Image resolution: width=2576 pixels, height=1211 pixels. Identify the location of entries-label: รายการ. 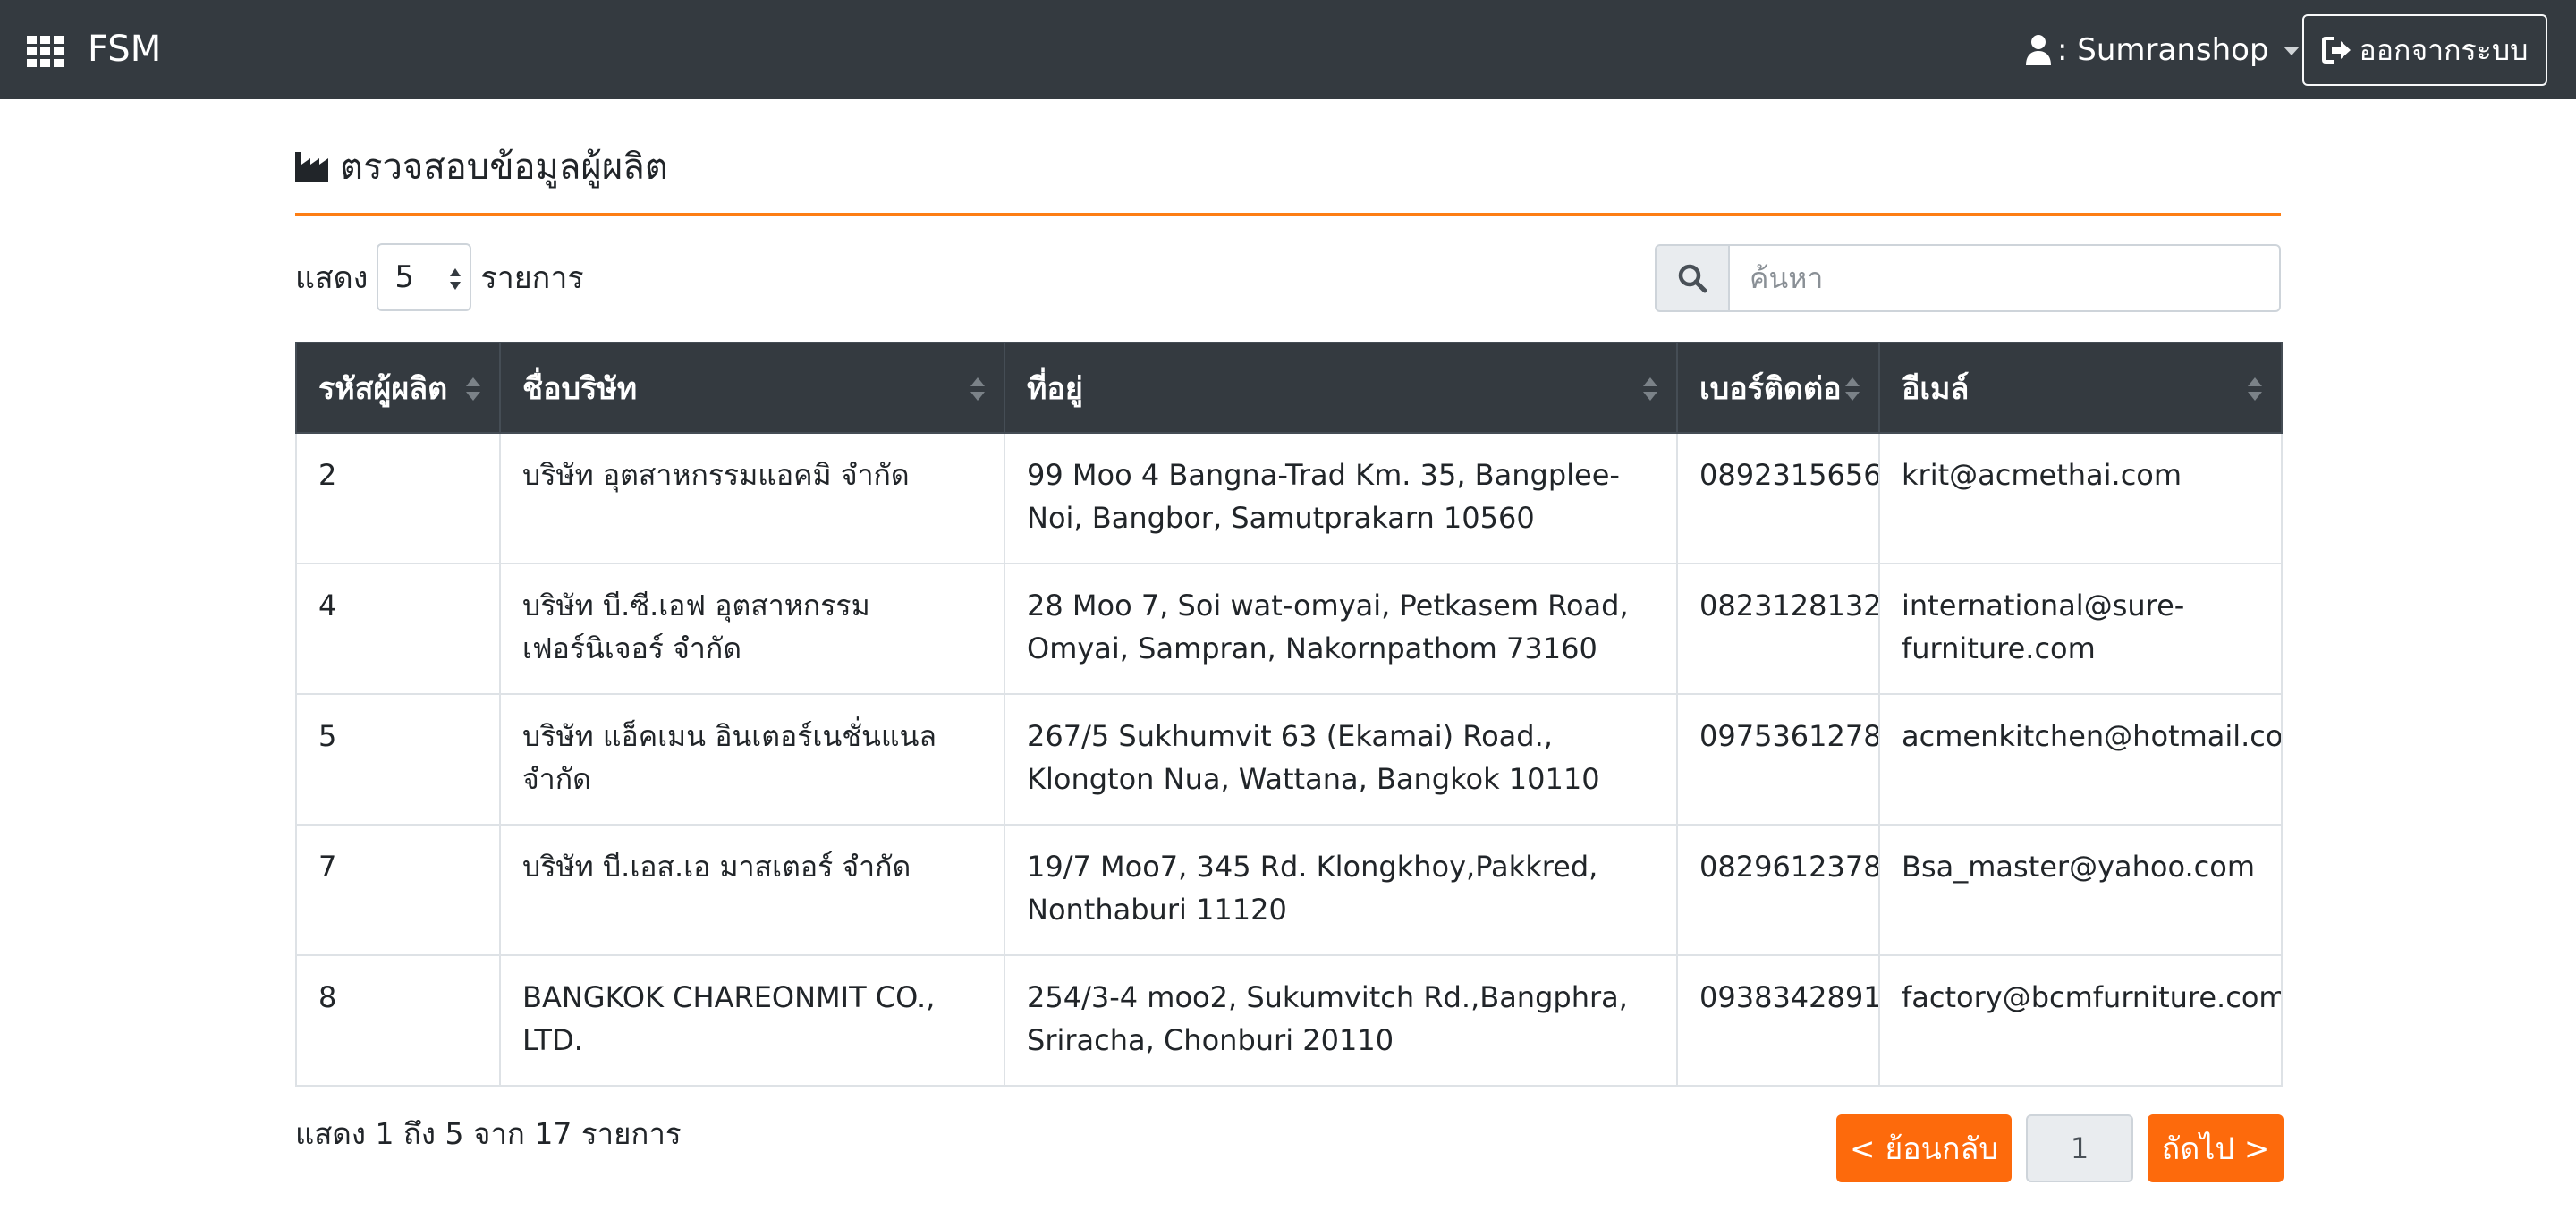
(532, 278).